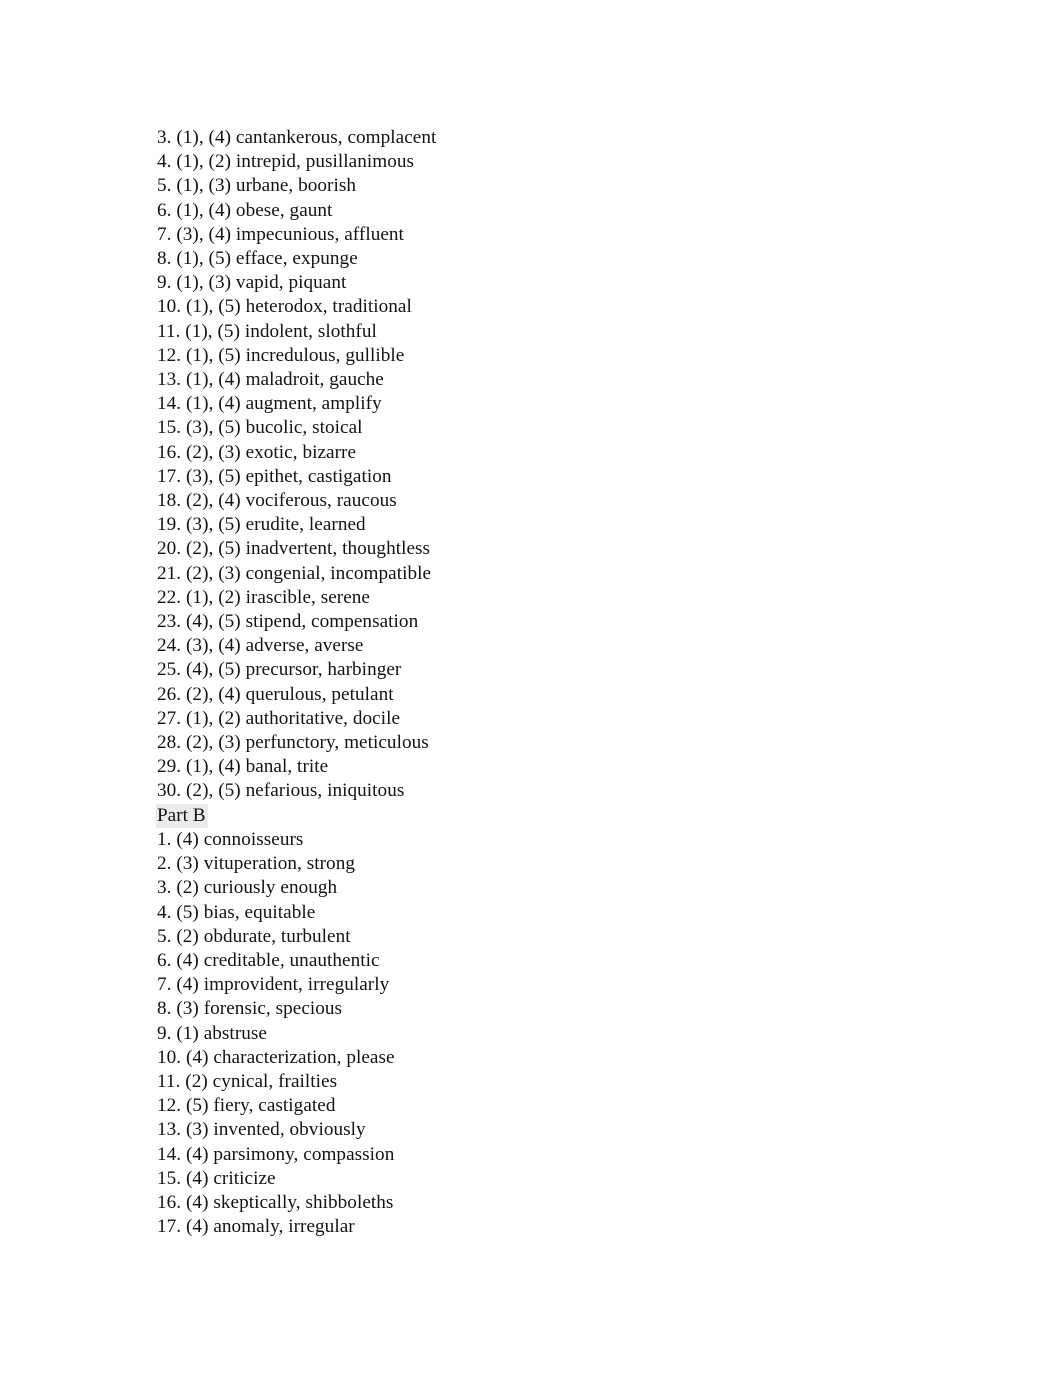 The image size is (1062, 1376). I want to click on answer-line: 6. (1), (4) obese, gaunt, so click(245, 210).